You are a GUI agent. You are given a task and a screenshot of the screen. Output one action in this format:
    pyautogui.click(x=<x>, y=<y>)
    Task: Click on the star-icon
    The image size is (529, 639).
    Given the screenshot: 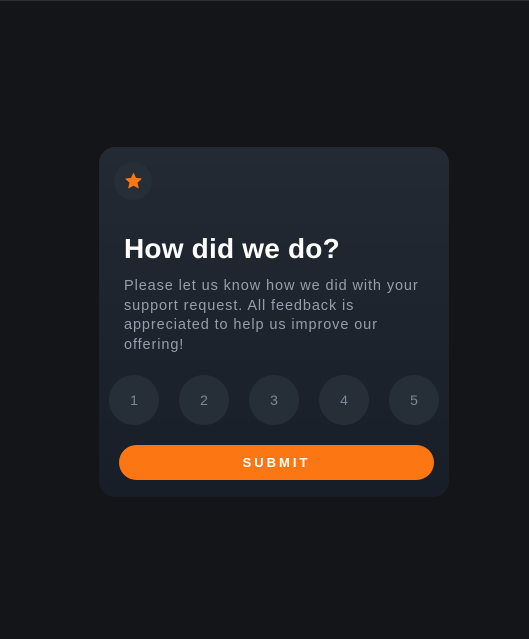 What is the action you would take?
    pyautogui.click(x=133, y=181)
    